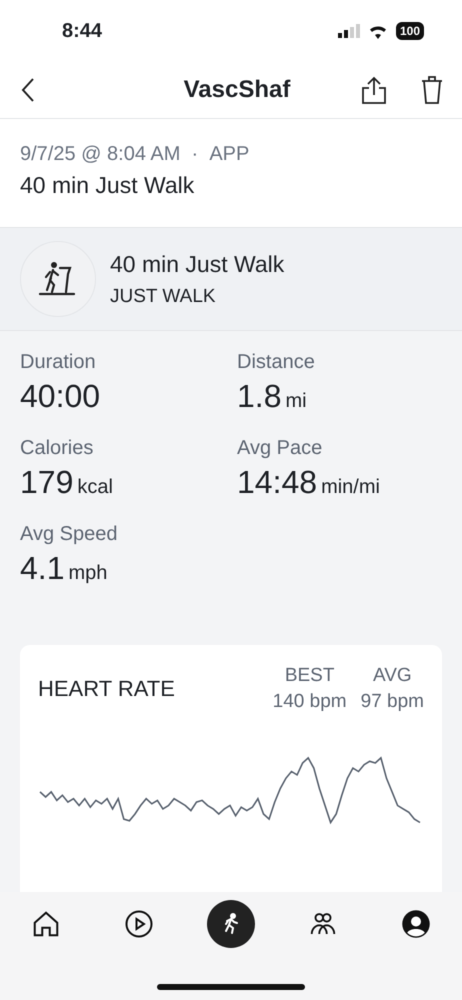 Image resolution: width=462 pixels, height=1000 pixels. What do you see at coordinates (58, 279) in the screenshot?
I see `treadmill-walker-icon` at bounding box center [58, 279].